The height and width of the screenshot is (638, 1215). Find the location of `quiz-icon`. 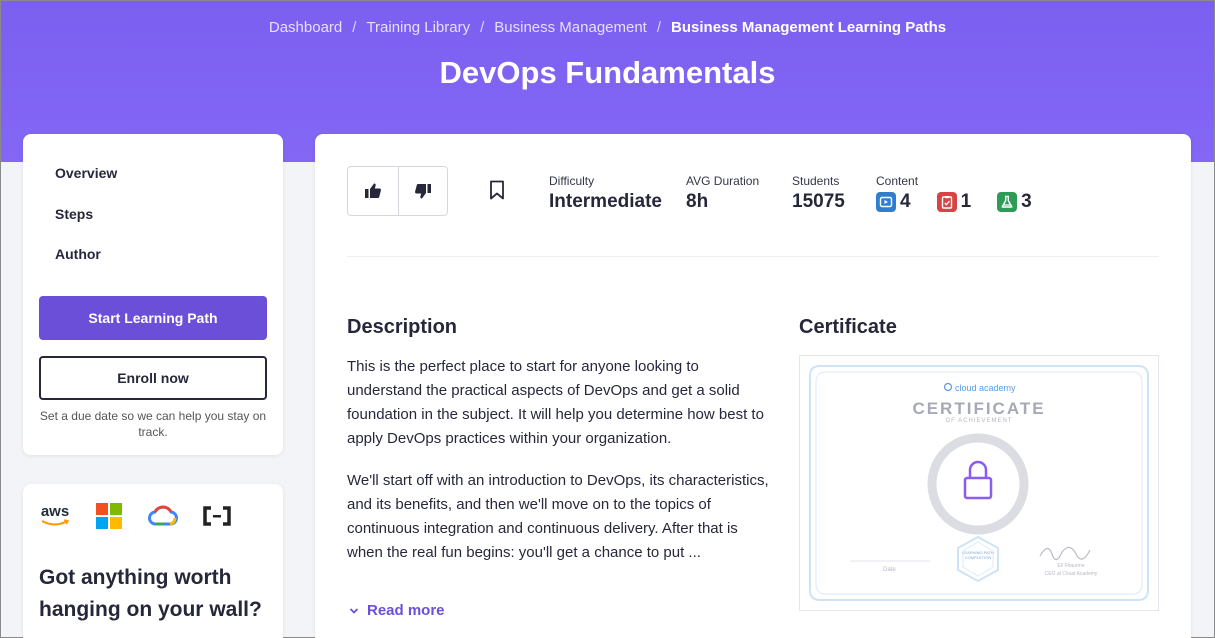

quiz-icon is located at coordinates (946, 202).